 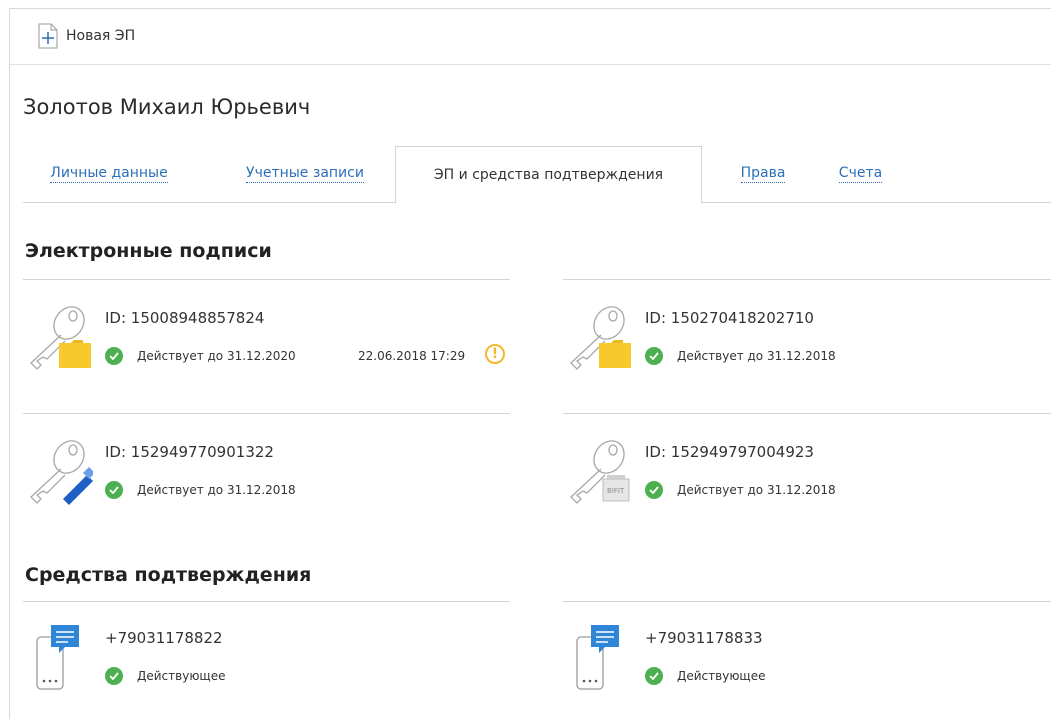 I want to click on tab-label: Счета, so click(x=860, y=174).